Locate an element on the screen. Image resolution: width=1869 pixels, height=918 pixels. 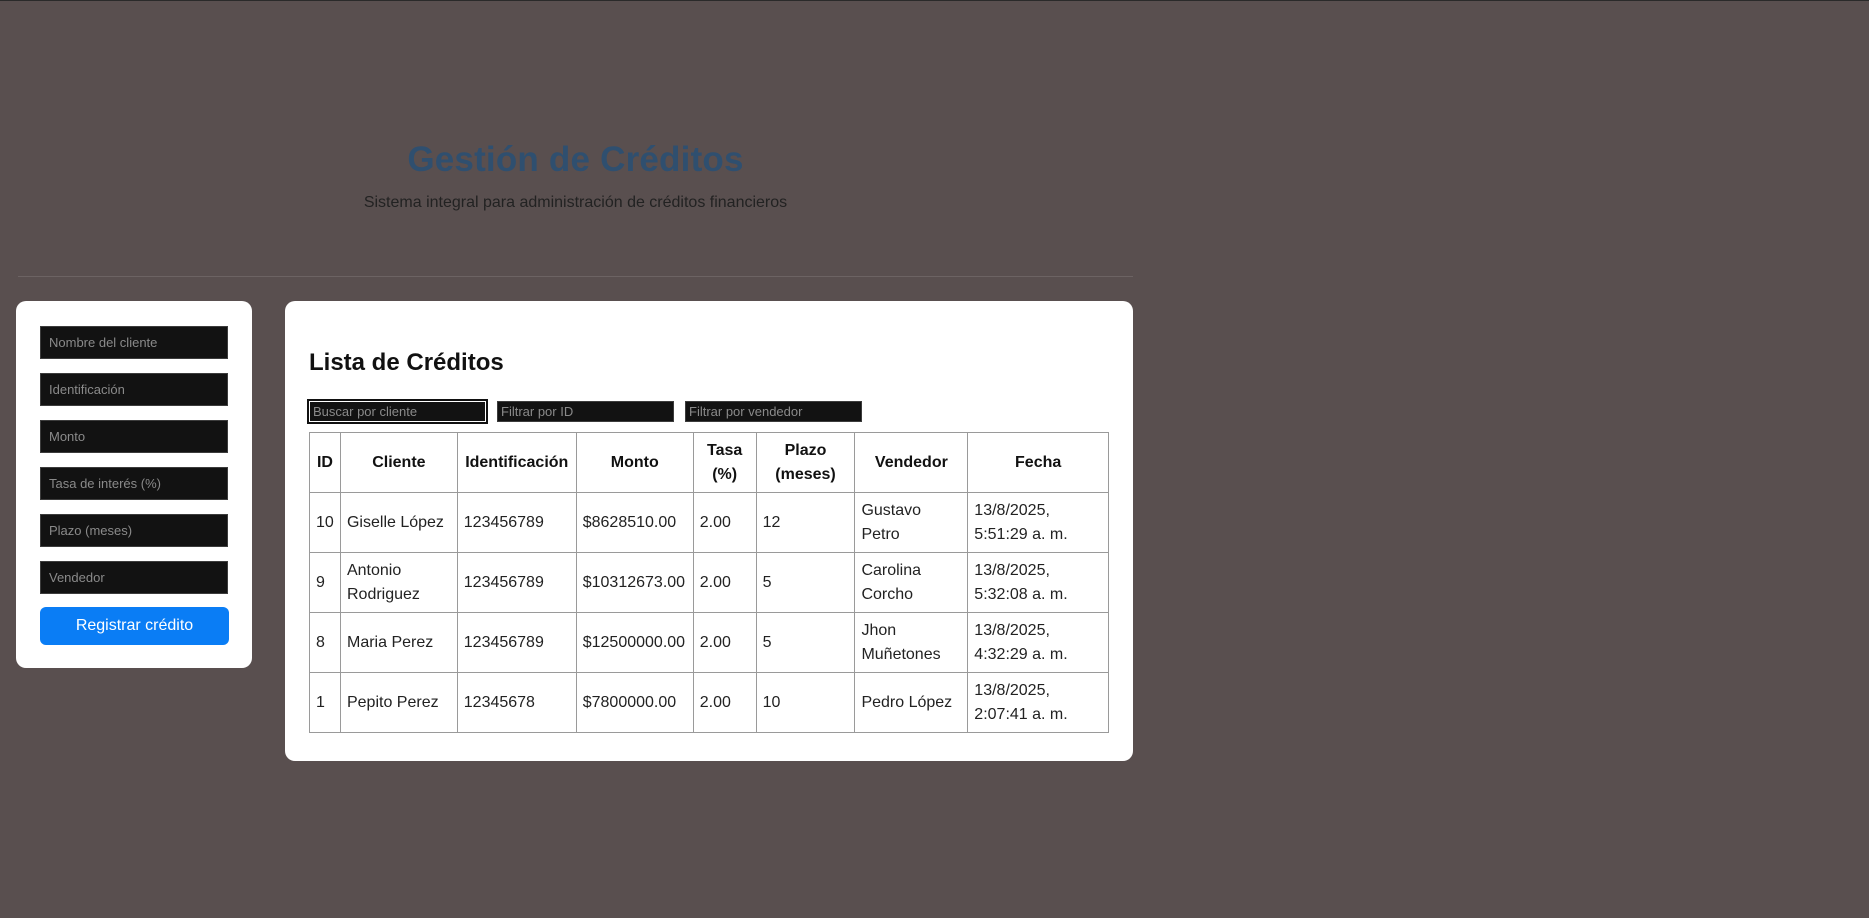
cell-vendedor: Carolina Corcho is located at coordinates (911, 582).